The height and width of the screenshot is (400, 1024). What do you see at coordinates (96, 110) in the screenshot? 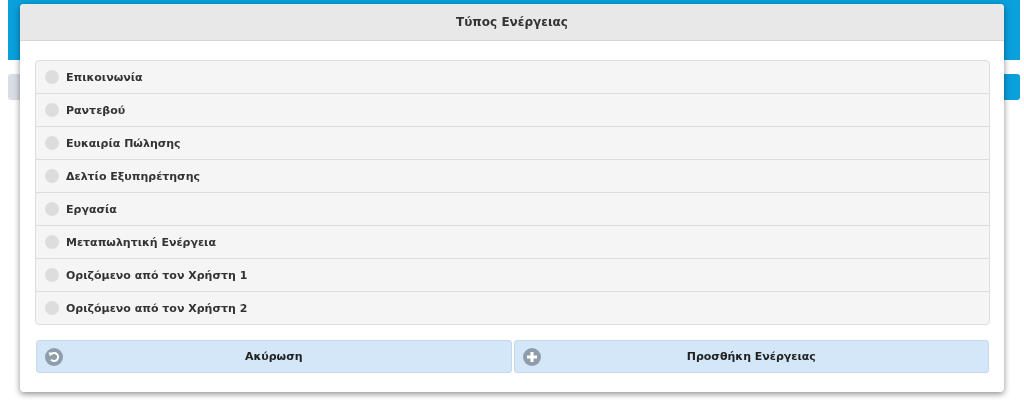
I see `option-label: Ραντεβού` at bounding box center [96, 110].